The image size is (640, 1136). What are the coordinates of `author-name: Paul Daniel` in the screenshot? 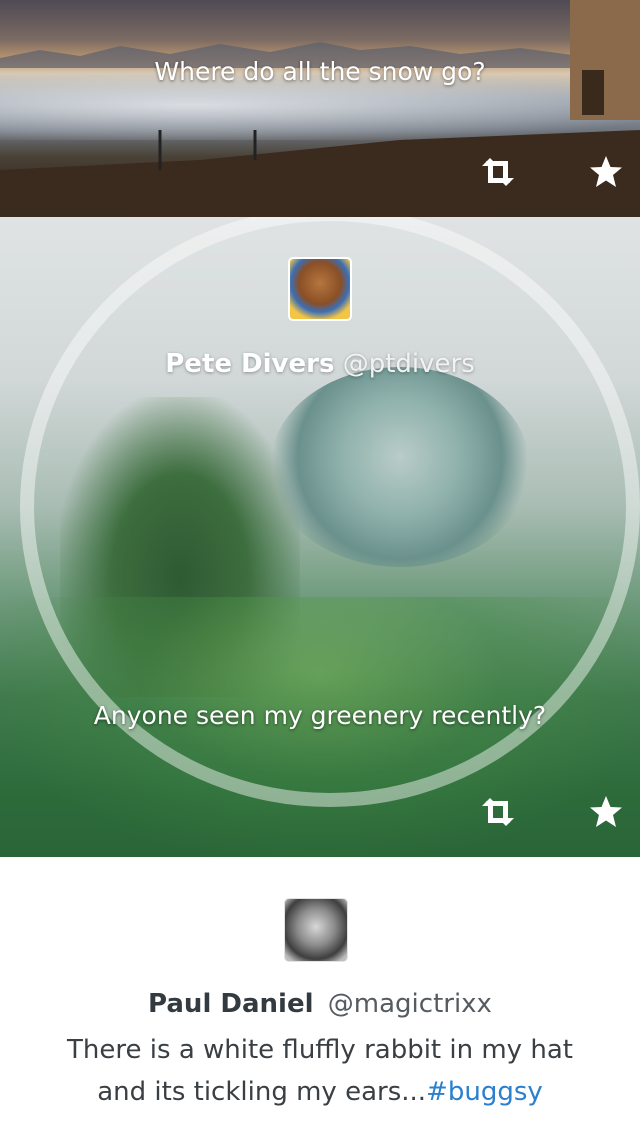 It's located at (230, 1004).